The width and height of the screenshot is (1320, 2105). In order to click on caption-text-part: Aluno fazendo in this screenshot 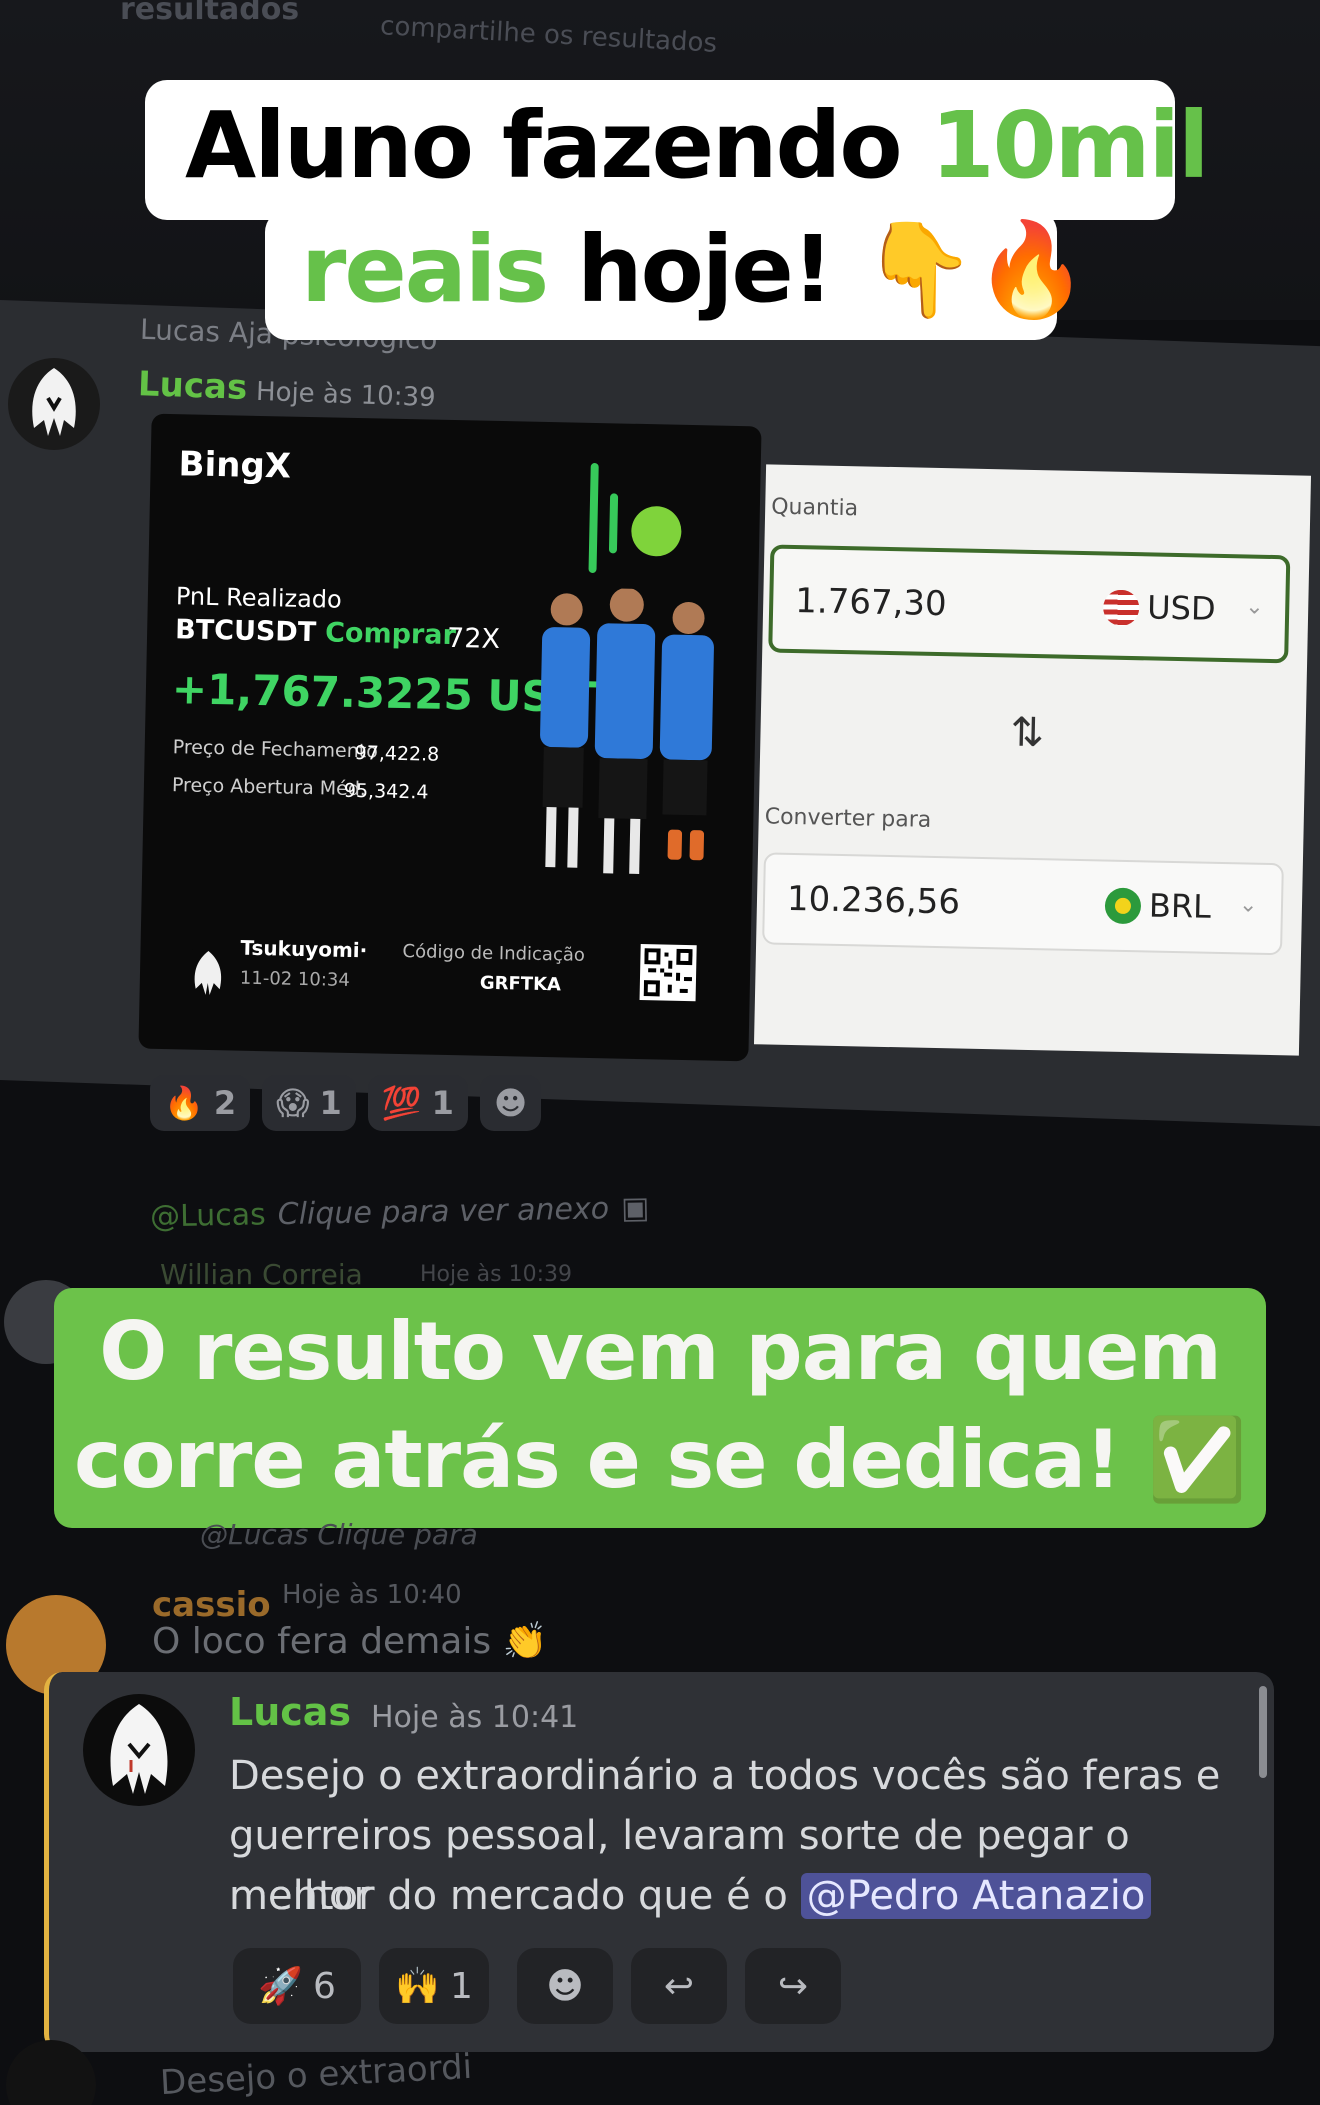, I will do `click(558, 145)`.